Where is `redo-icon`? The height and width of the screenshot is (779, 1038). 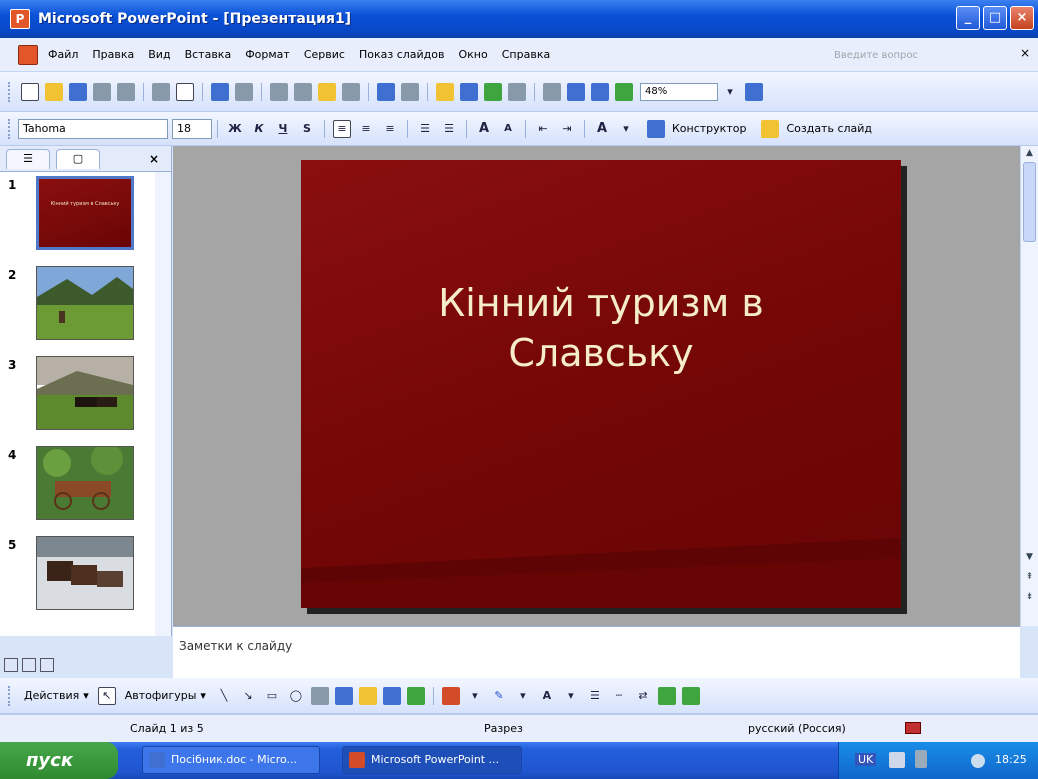 redo-icon is located at coordinates (410, 91).